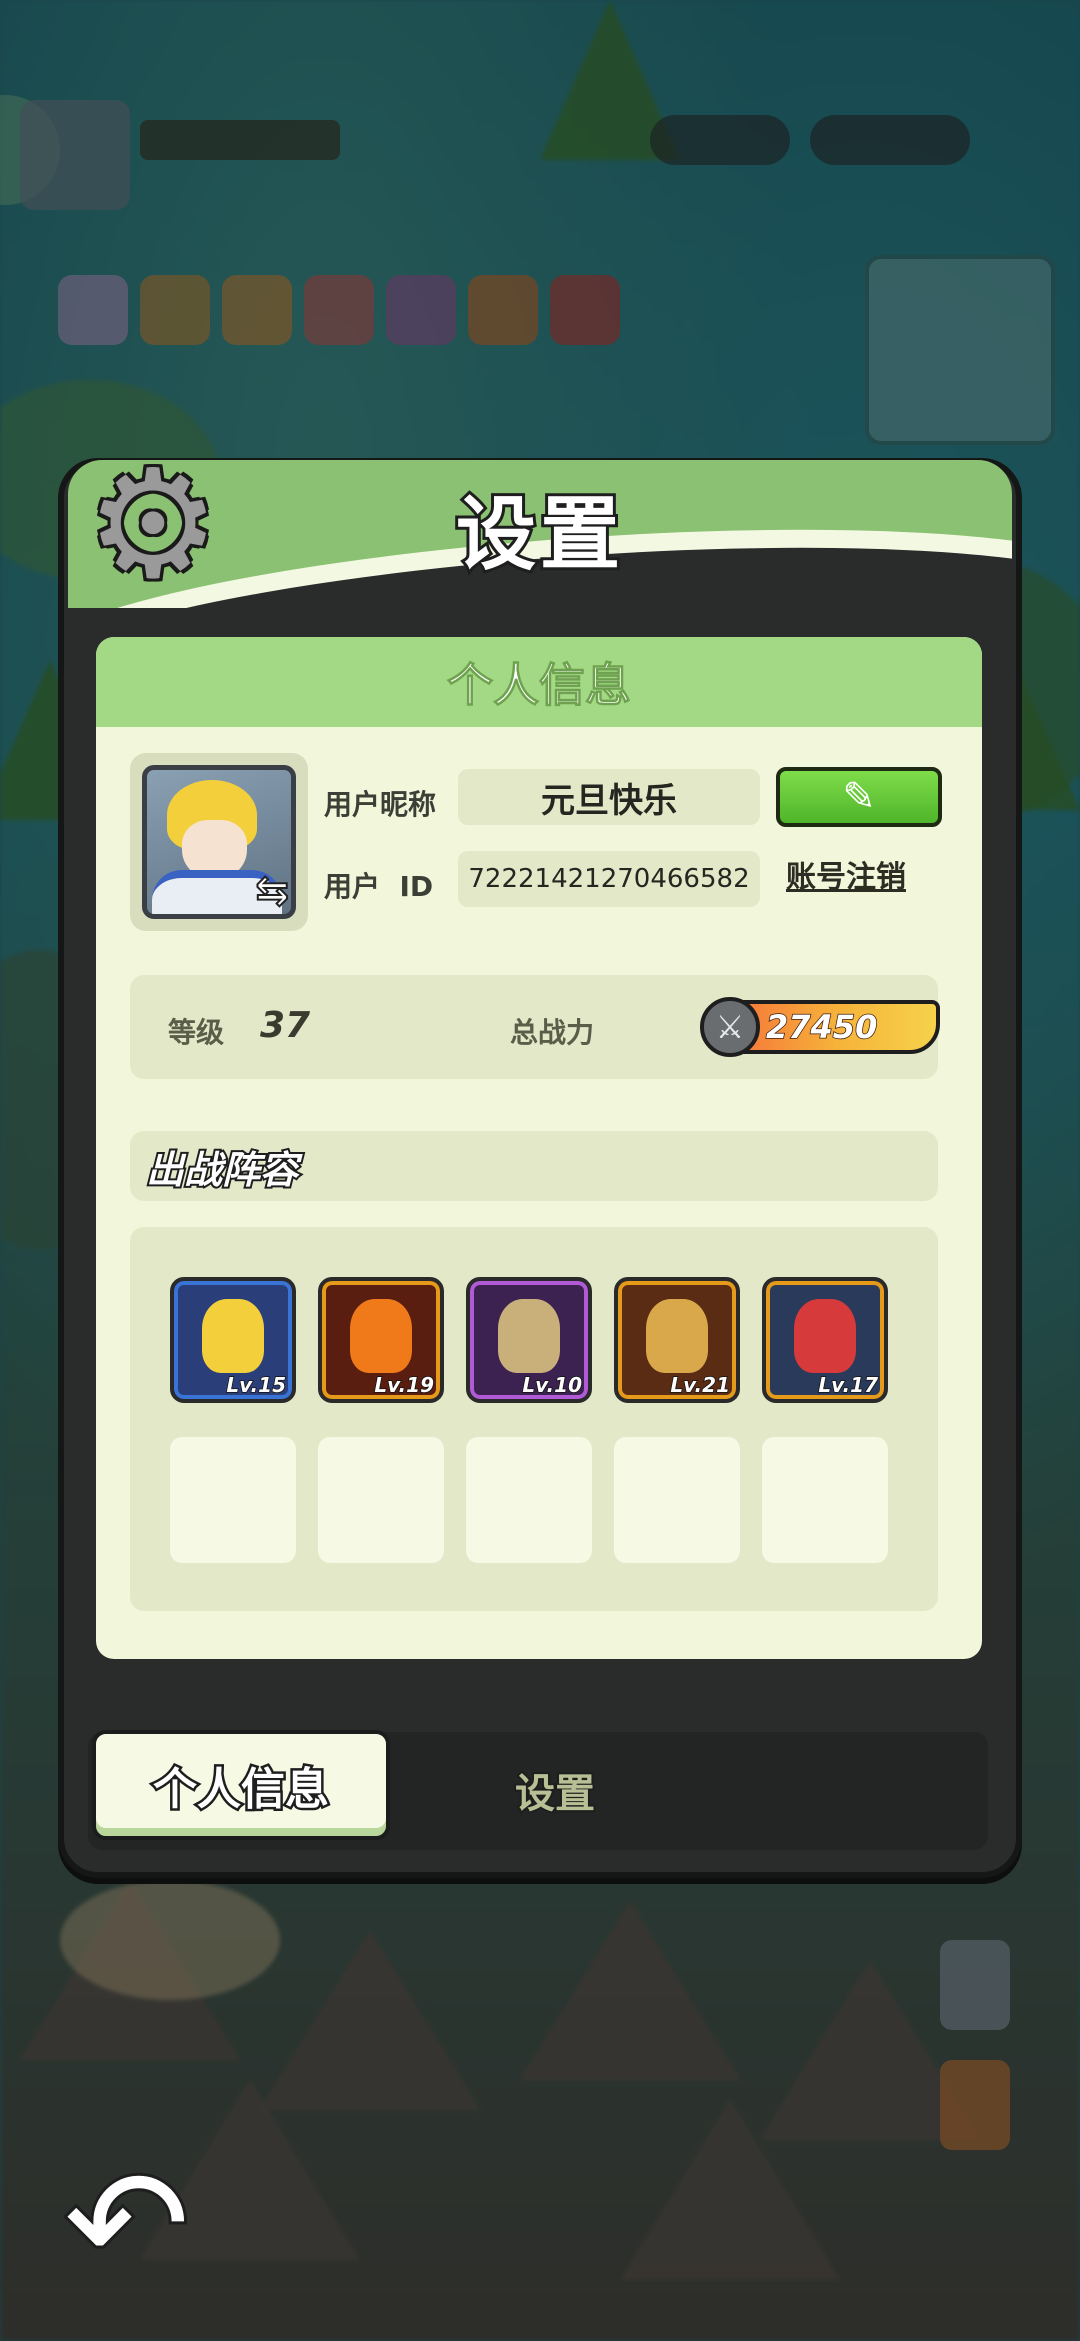  Describe the element at coordinates (404, 1385) in the screenshot. I see `hero-level-label: Lv.19` at that location.